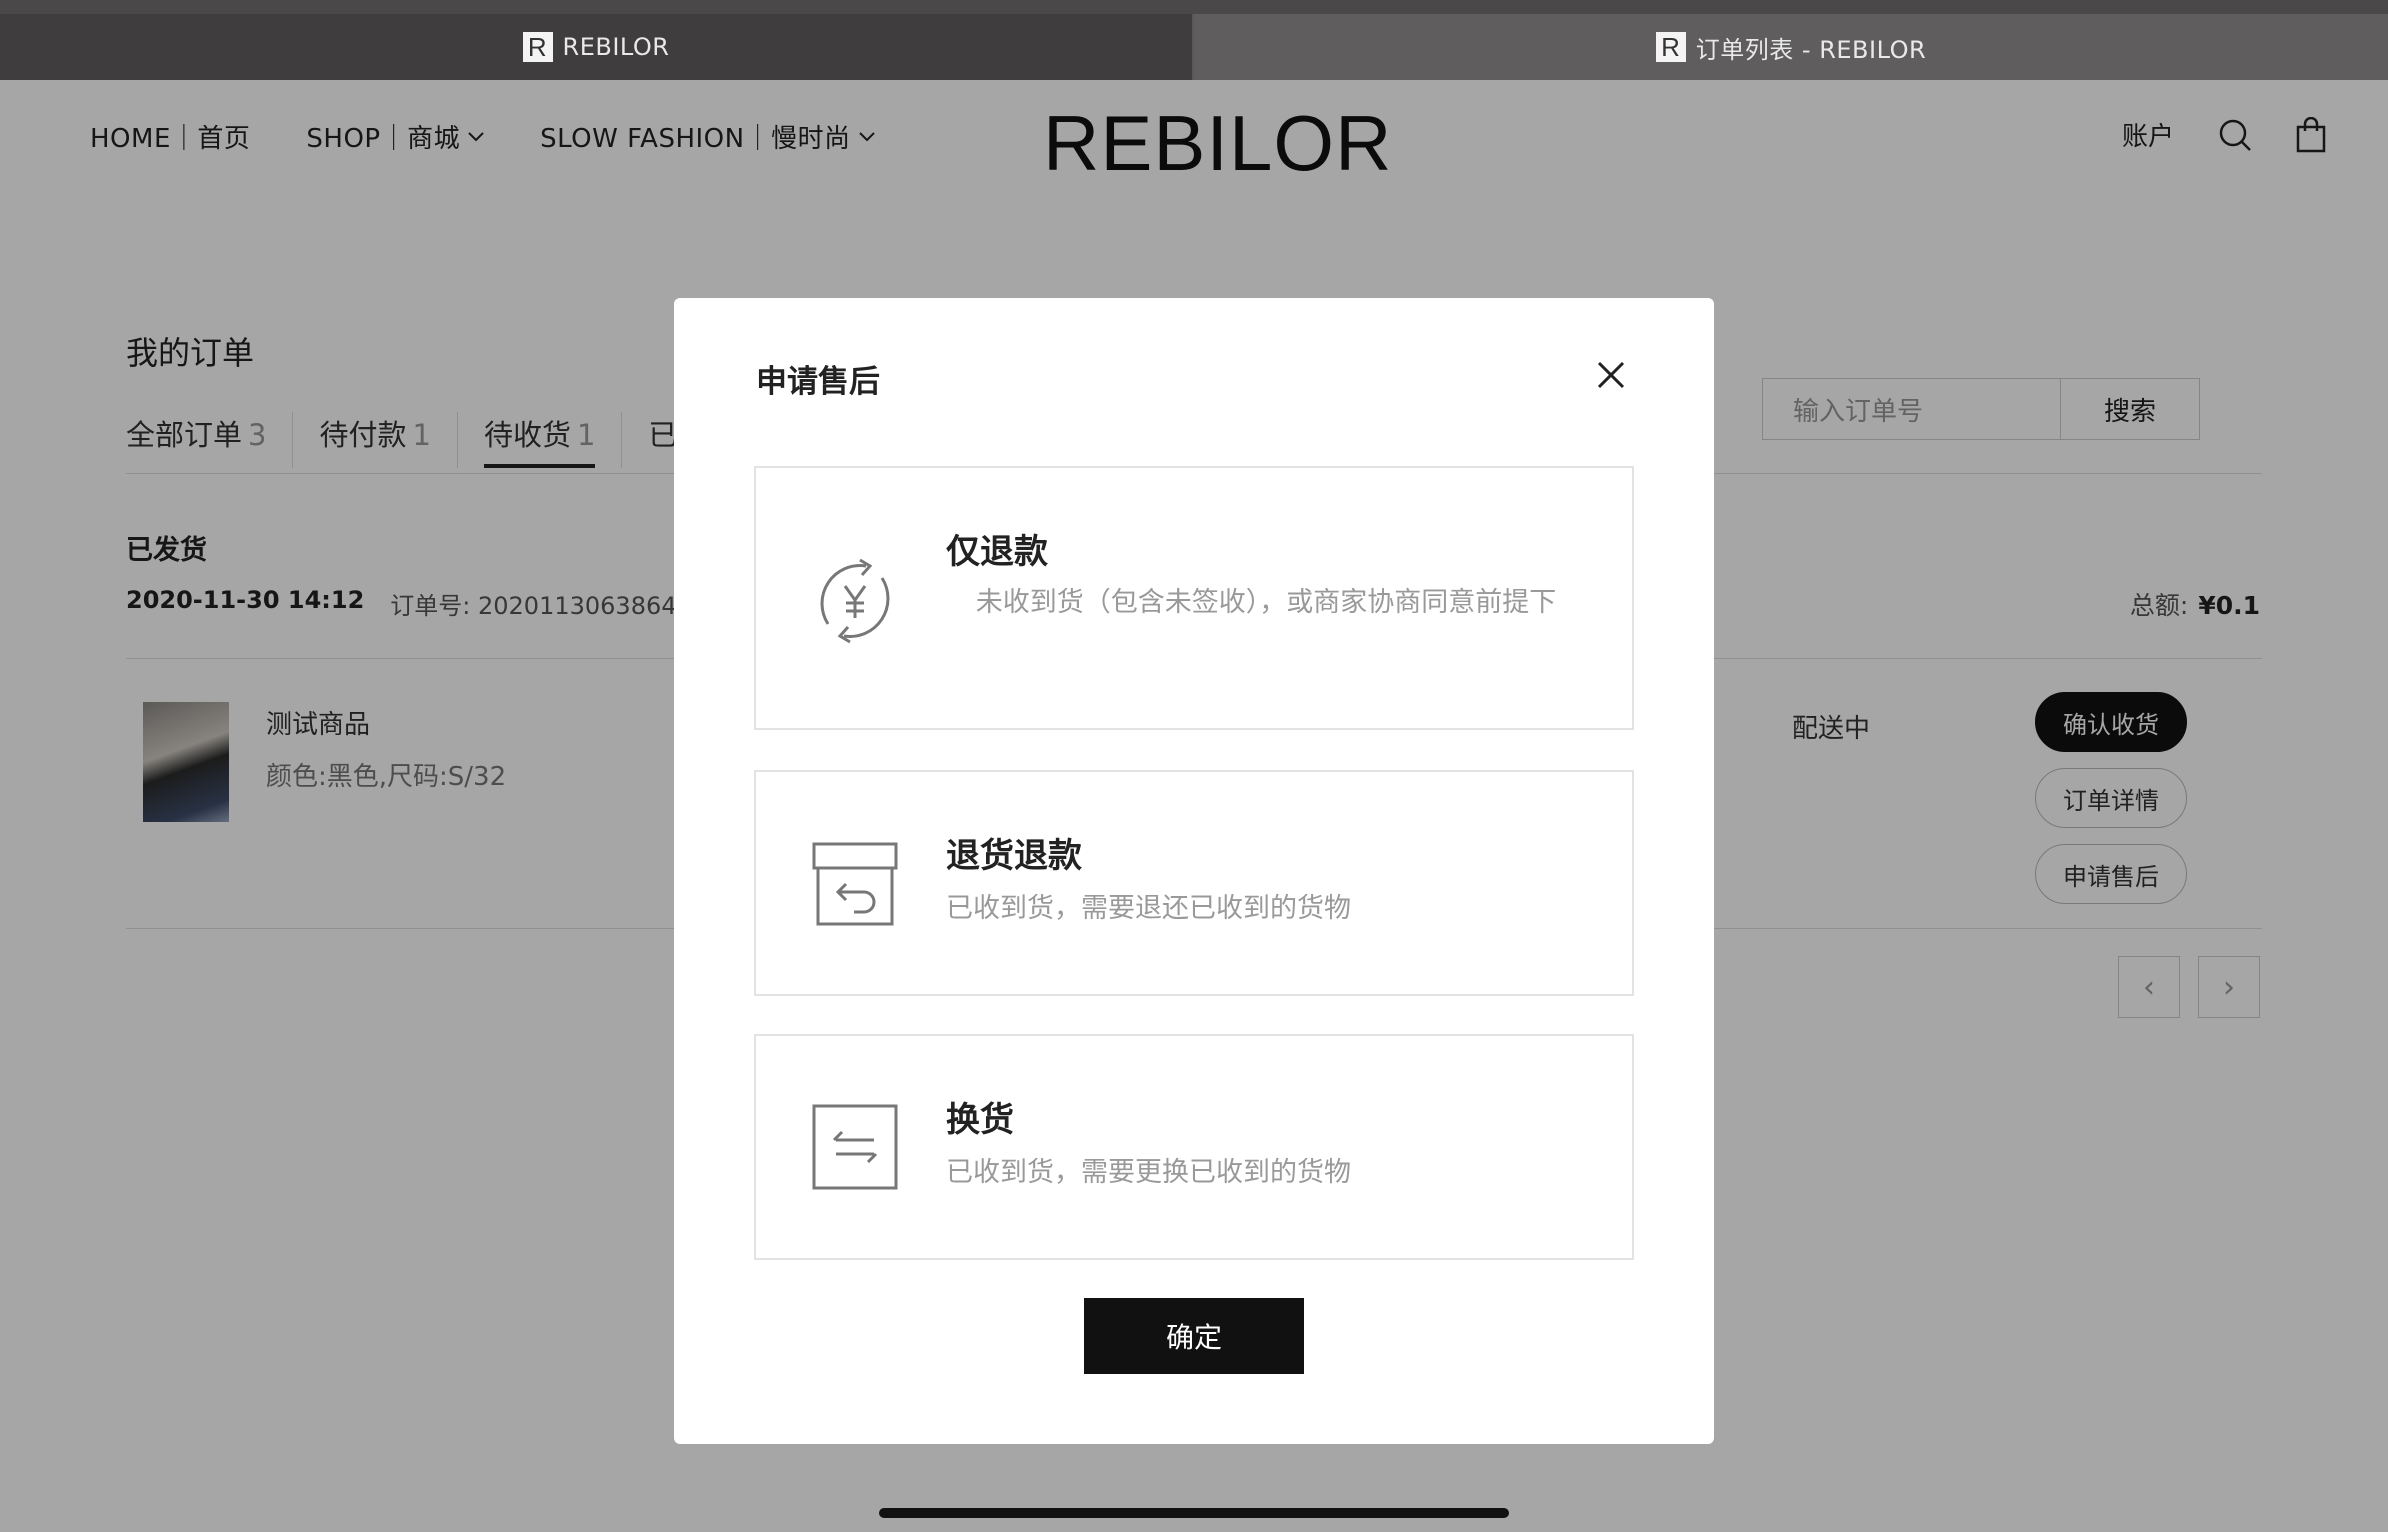  I want to click on exchange-icon, so click(855, 1149).